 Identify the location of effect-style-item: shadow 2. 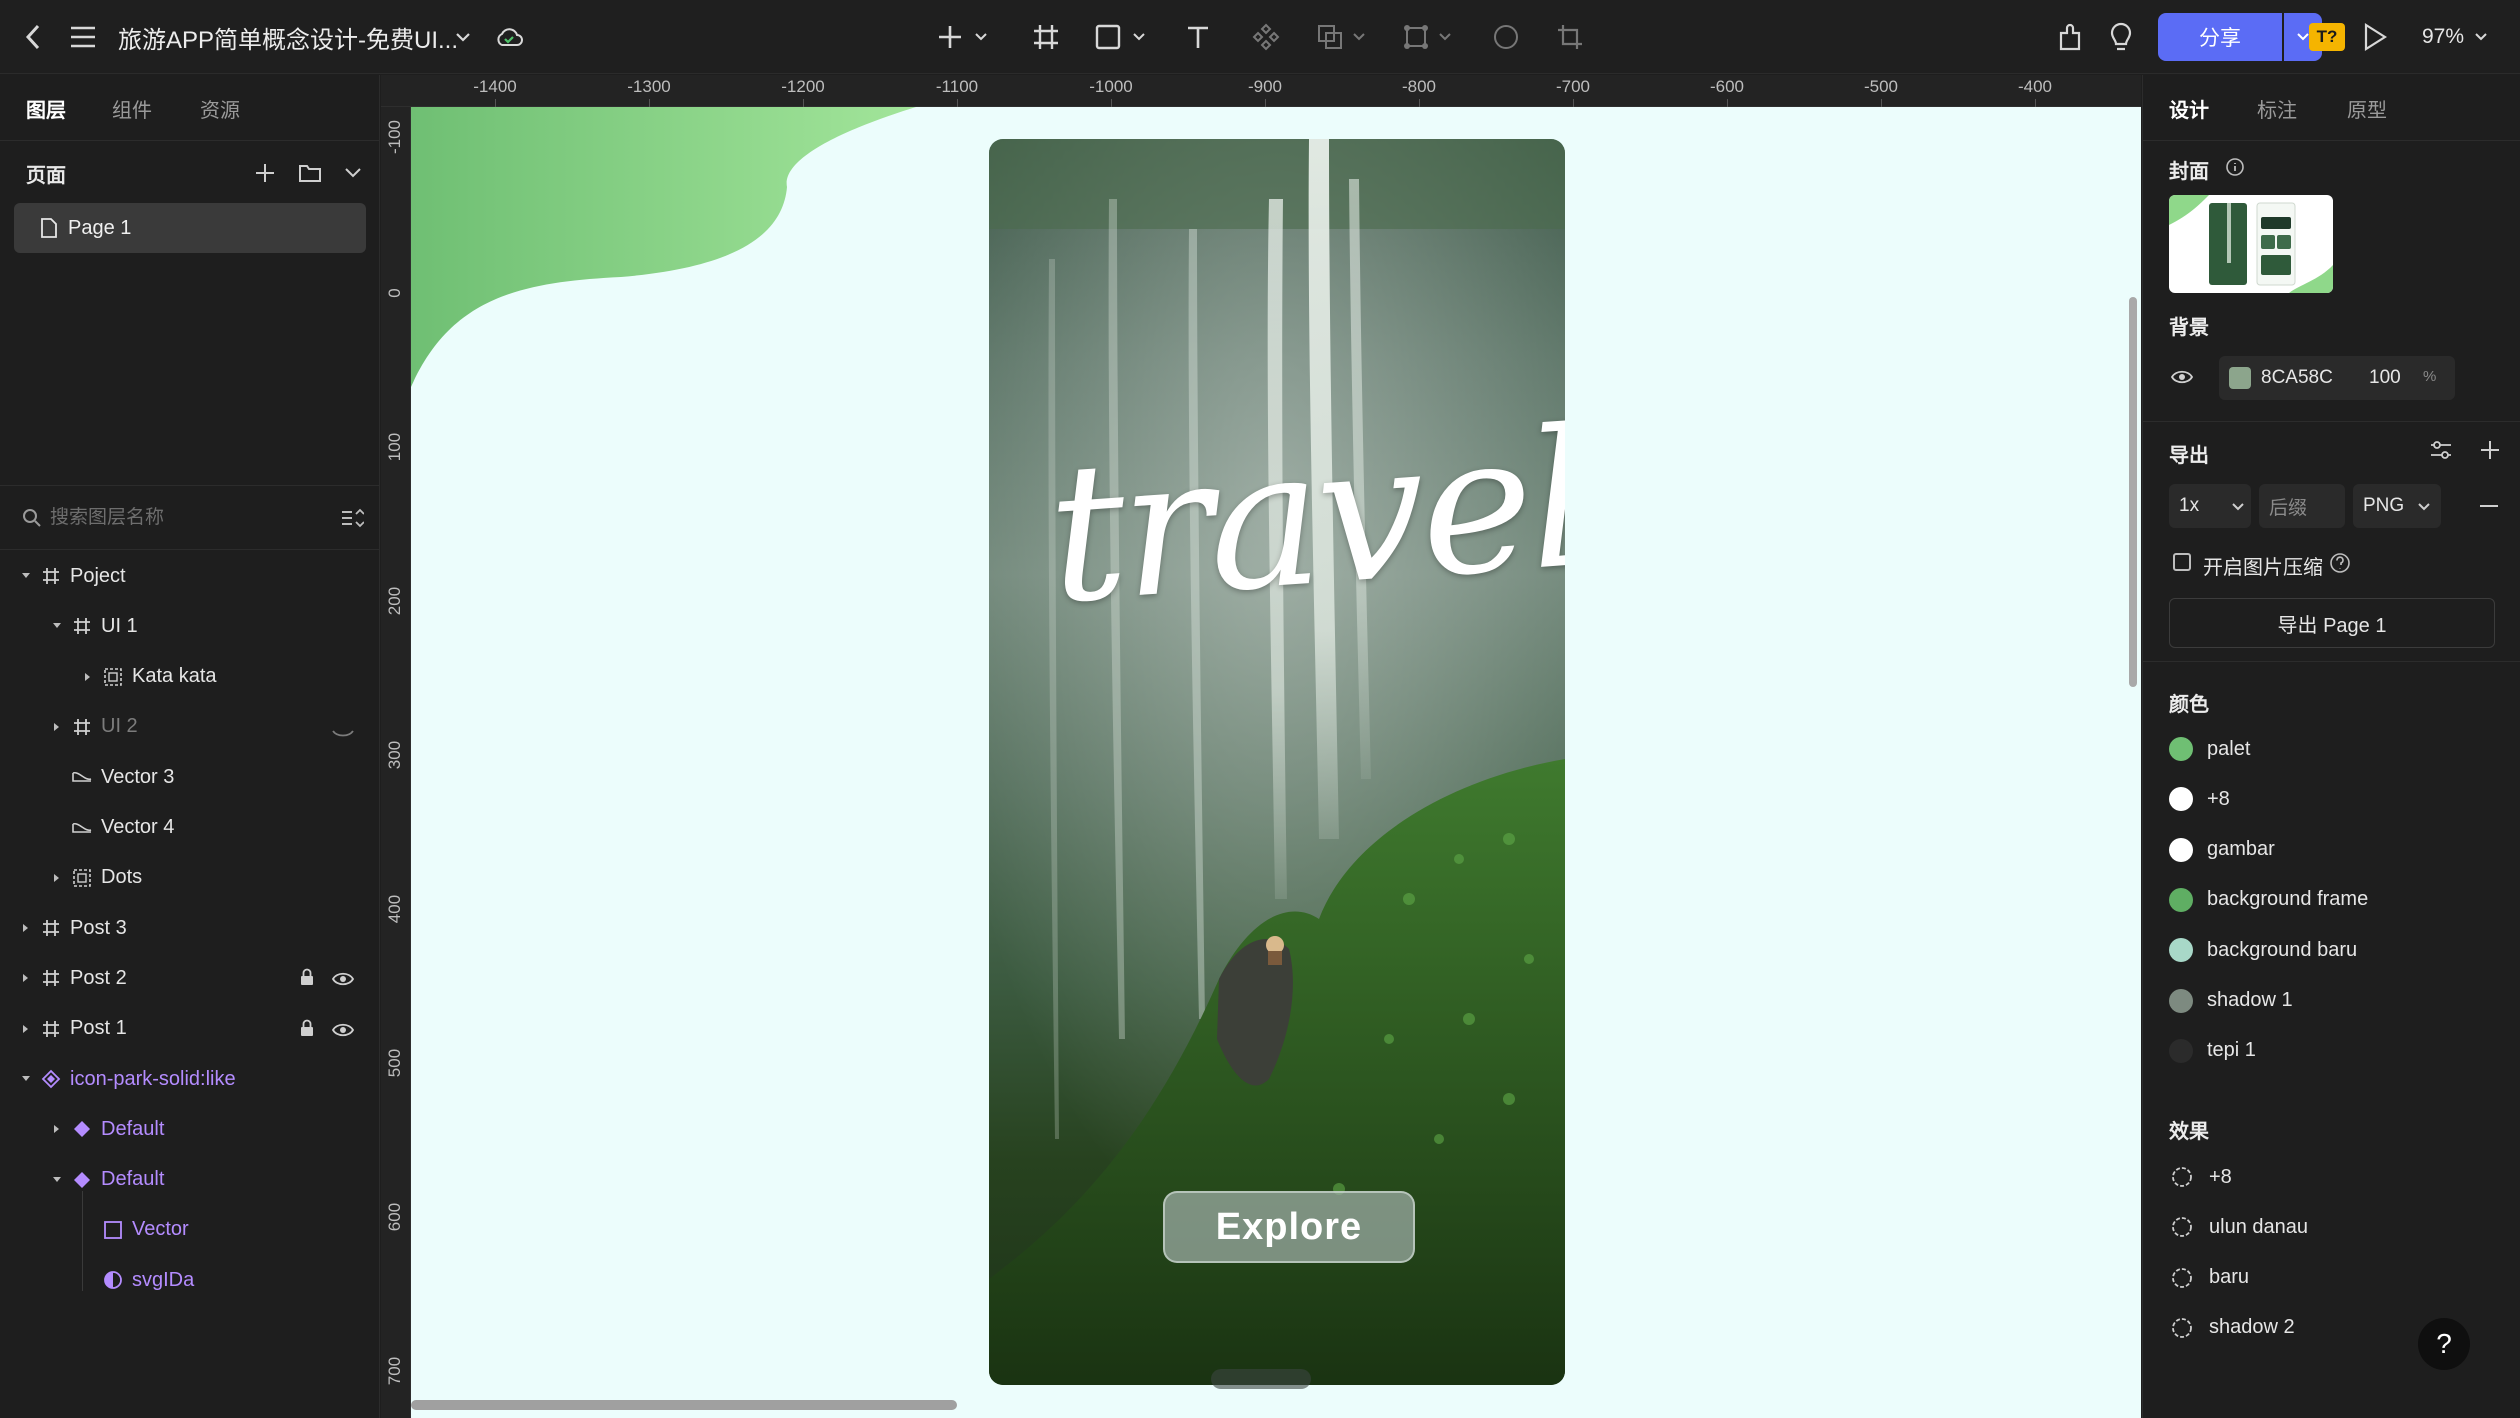
(2232, 1328).